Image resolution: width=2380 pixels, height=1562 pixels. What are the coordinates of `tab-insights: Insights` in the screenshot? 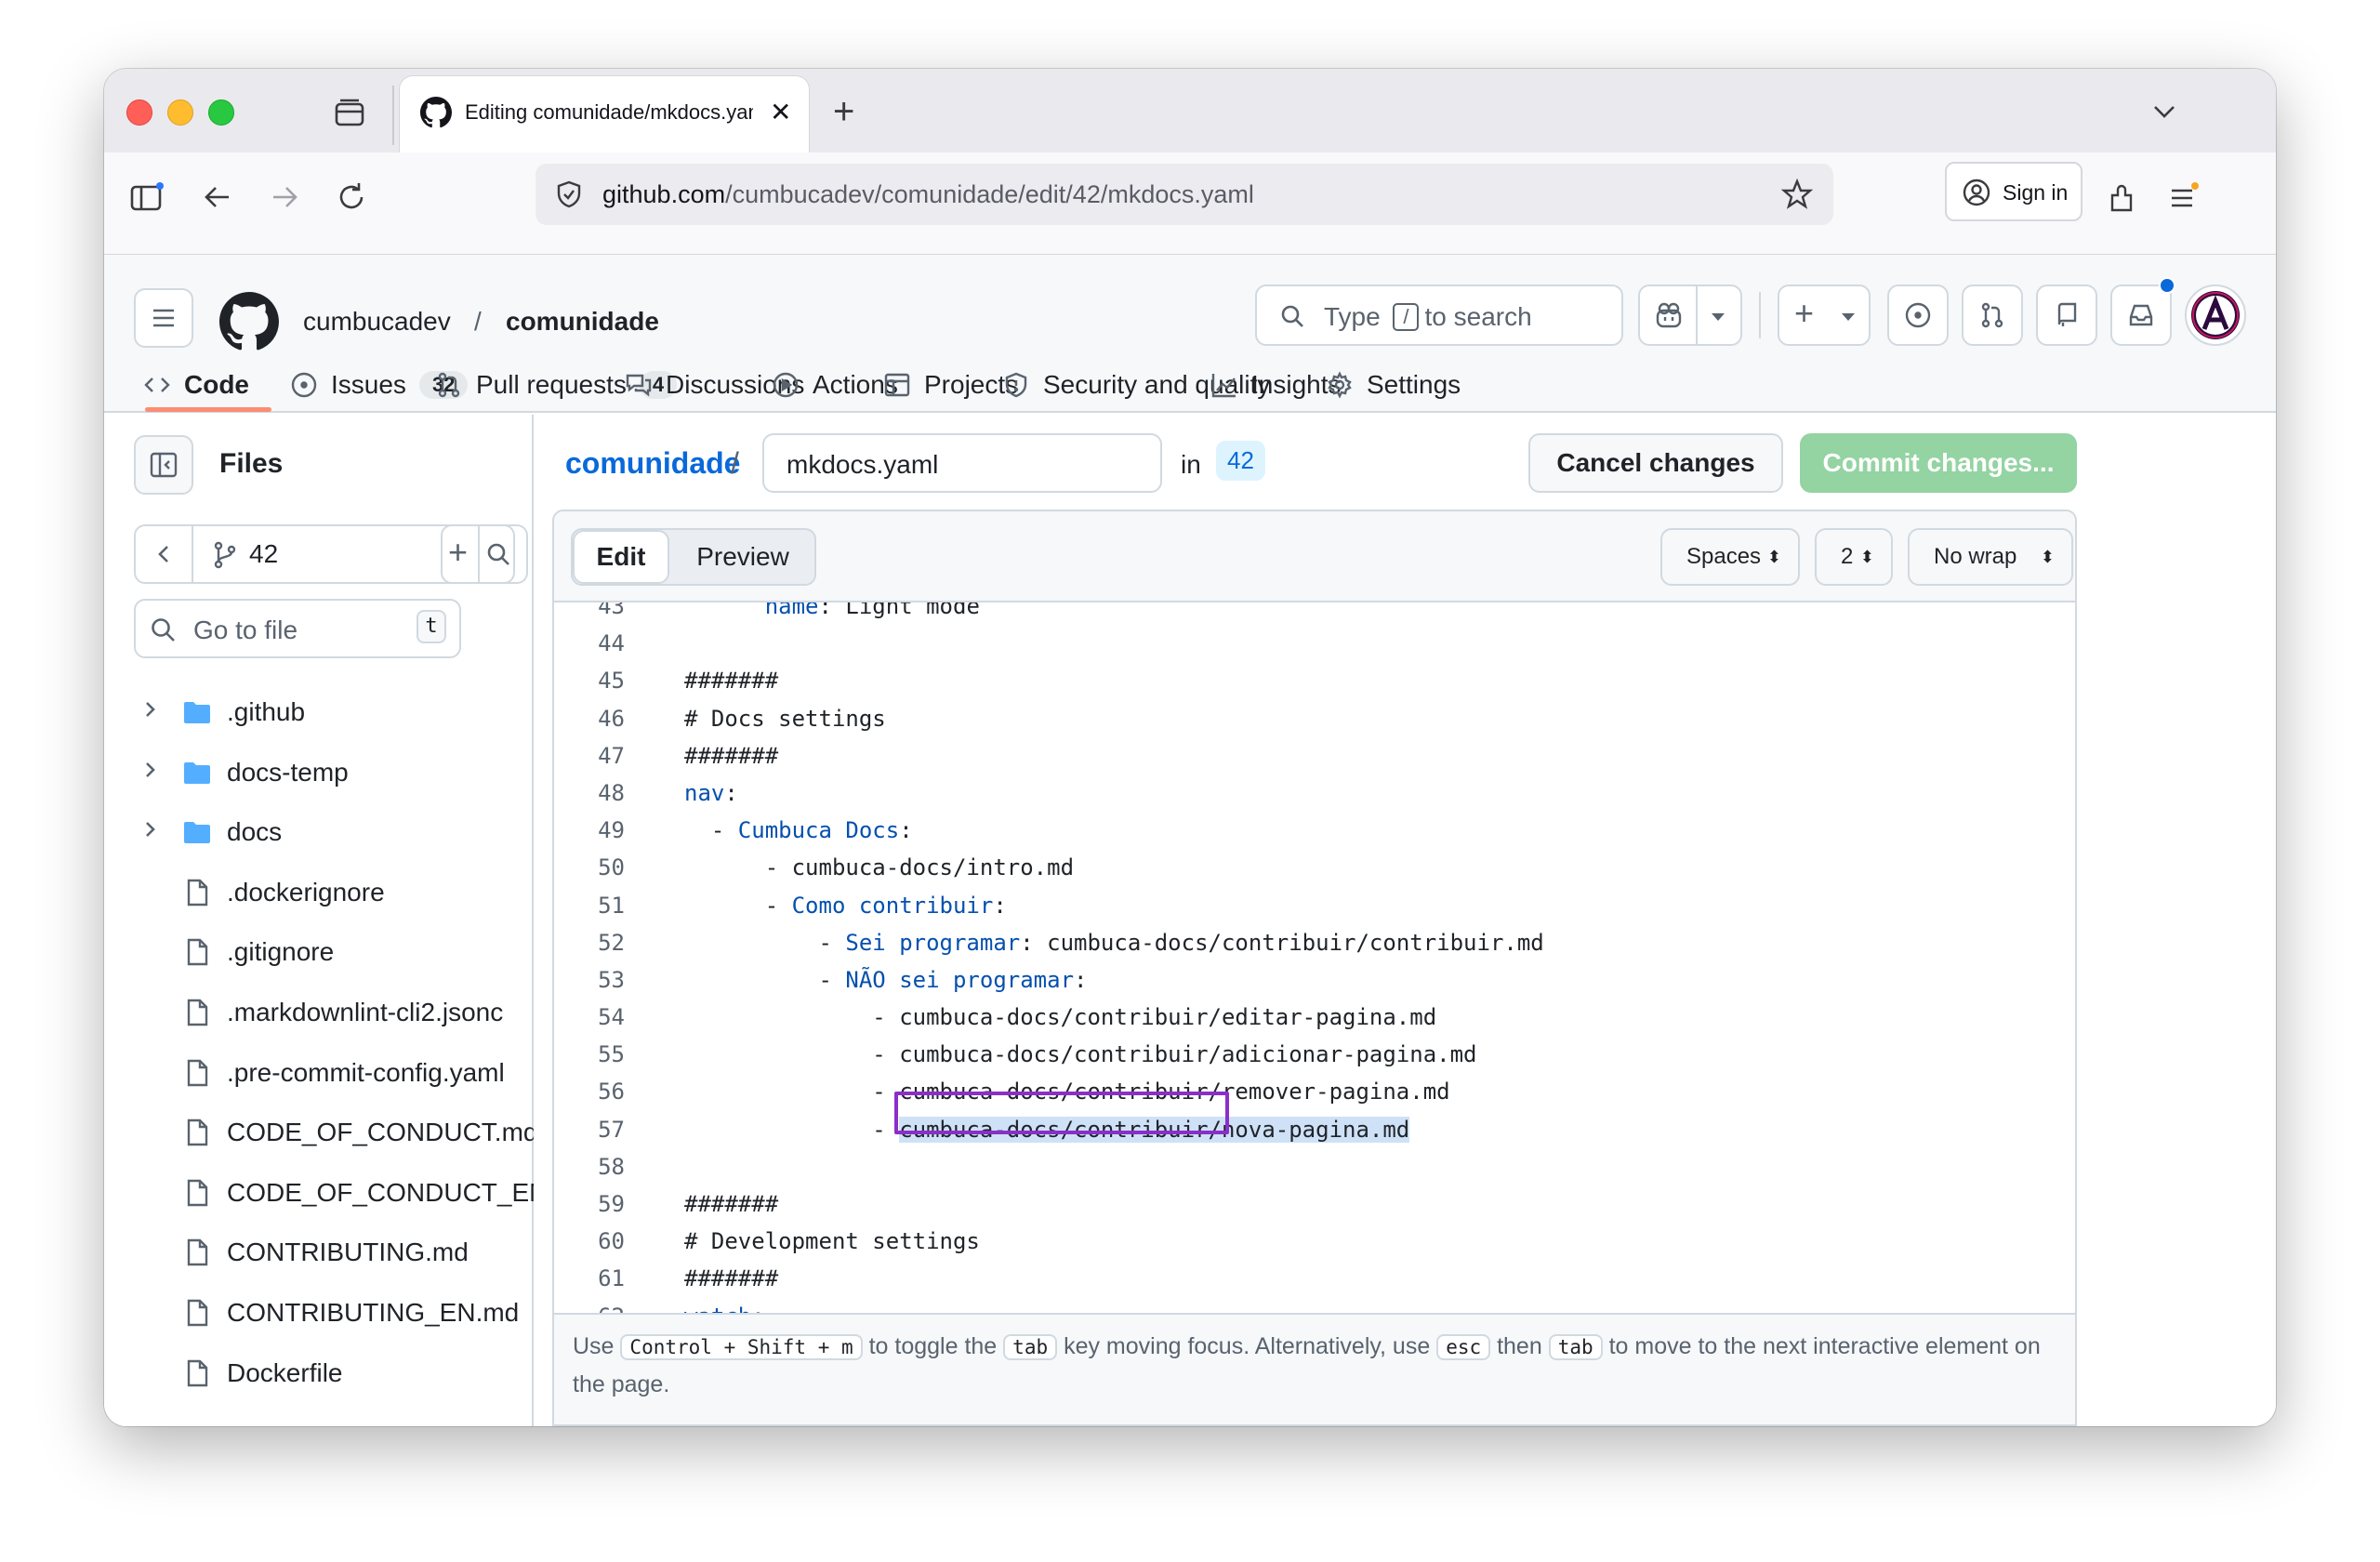 It's located at (1276, 385).